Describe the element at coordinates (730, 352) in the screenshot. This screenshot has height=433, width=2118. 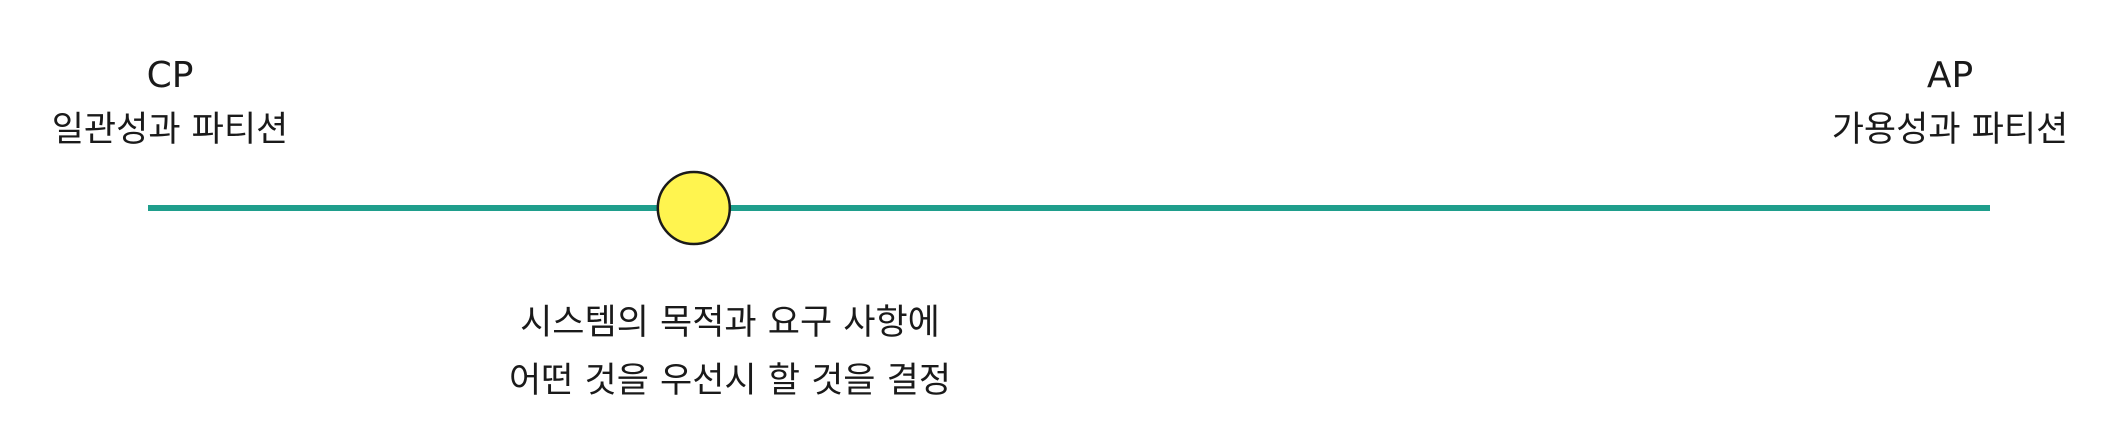
I see `marker-caption: 시스템의 목적과 요구 사항에 어떤 것을 우선시 할 것을 결정` at that location.